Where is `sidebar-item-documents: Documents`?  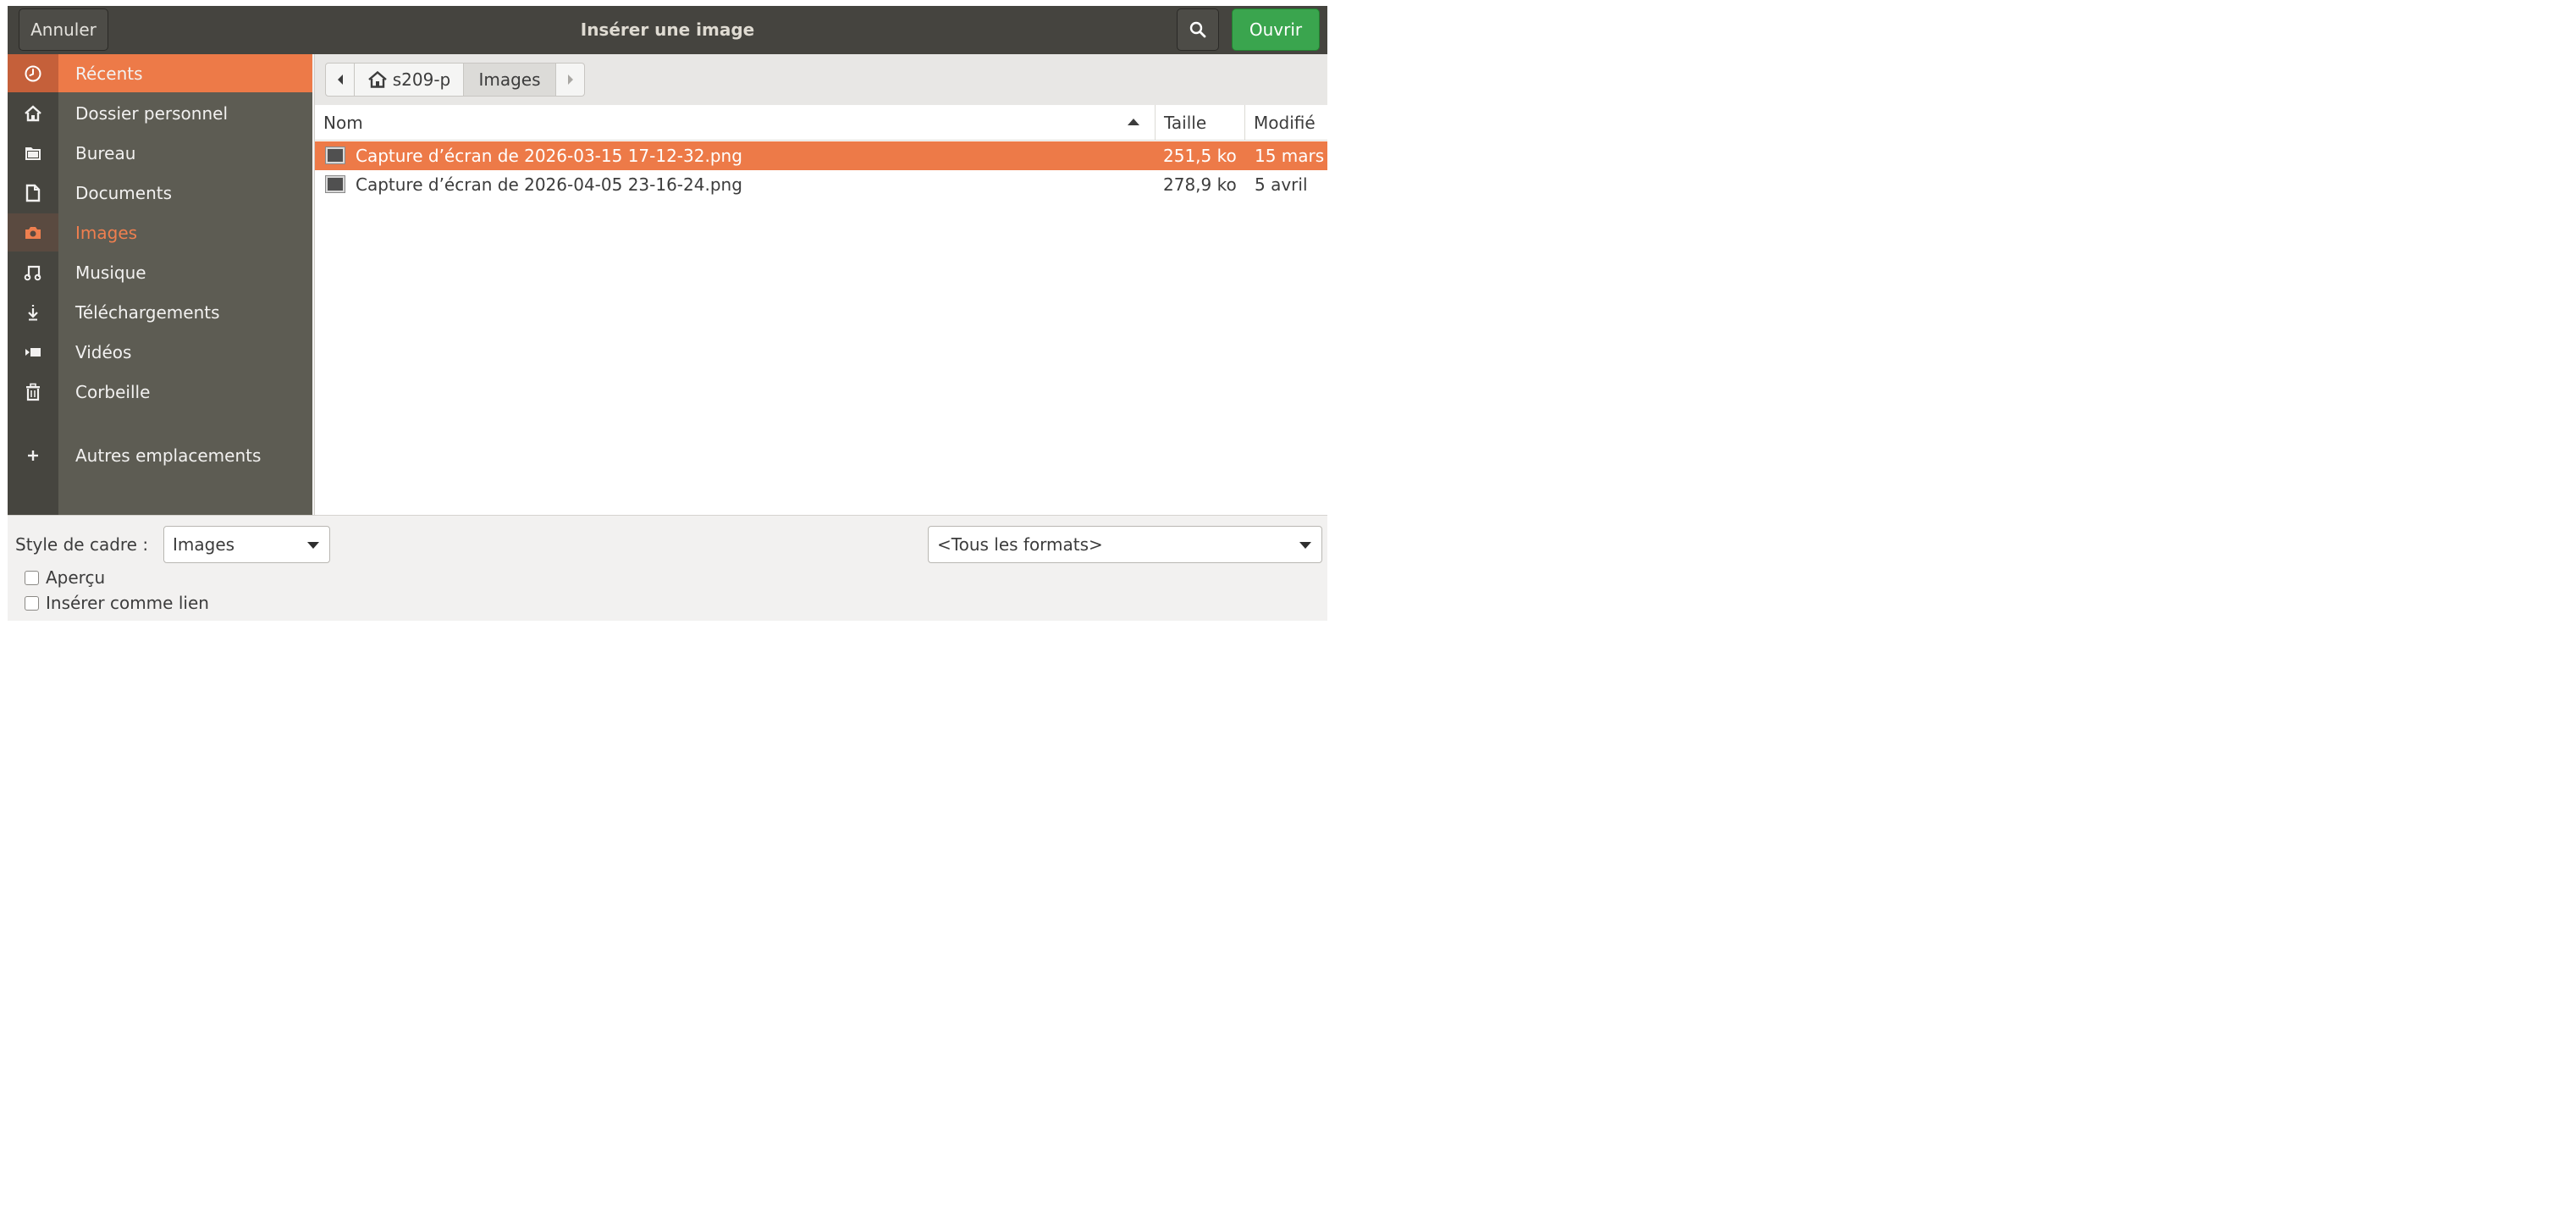 sidebar-item-documents: Documents is located at coordinates (160, 193).